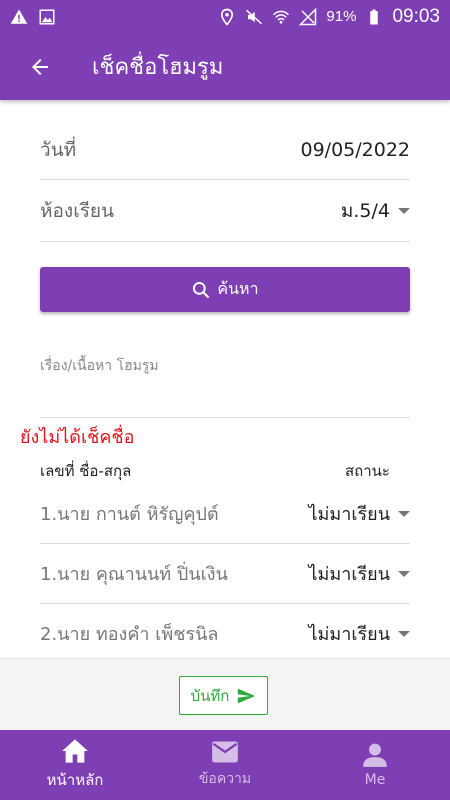  I want to click on image-icon, so click(47, 16).